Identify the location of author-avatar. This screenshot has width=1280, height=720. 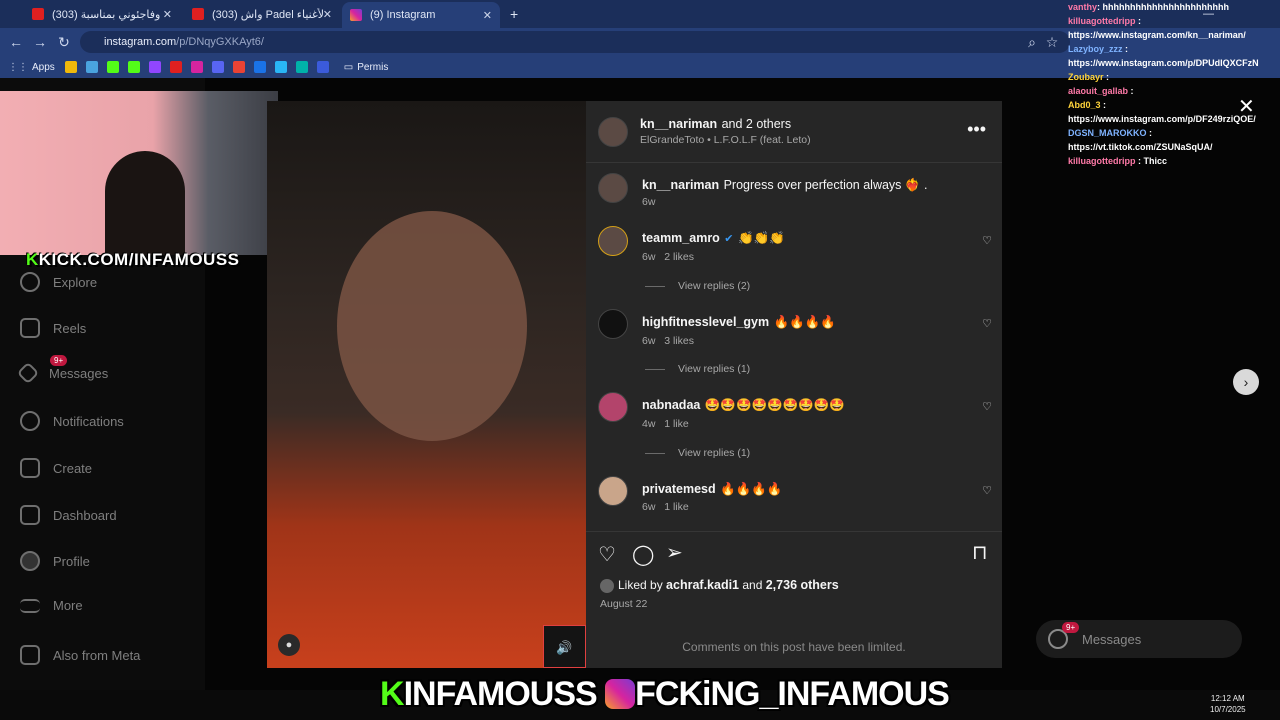
(613, 132).